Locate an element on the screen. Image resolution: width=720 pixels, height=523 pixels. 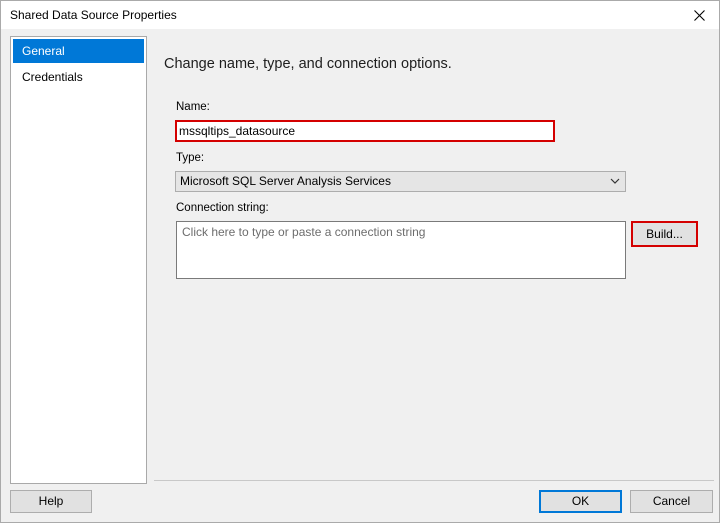
type-select-value: Microsoft SQL Server Analysis Services is located at coordinates (285, 181).